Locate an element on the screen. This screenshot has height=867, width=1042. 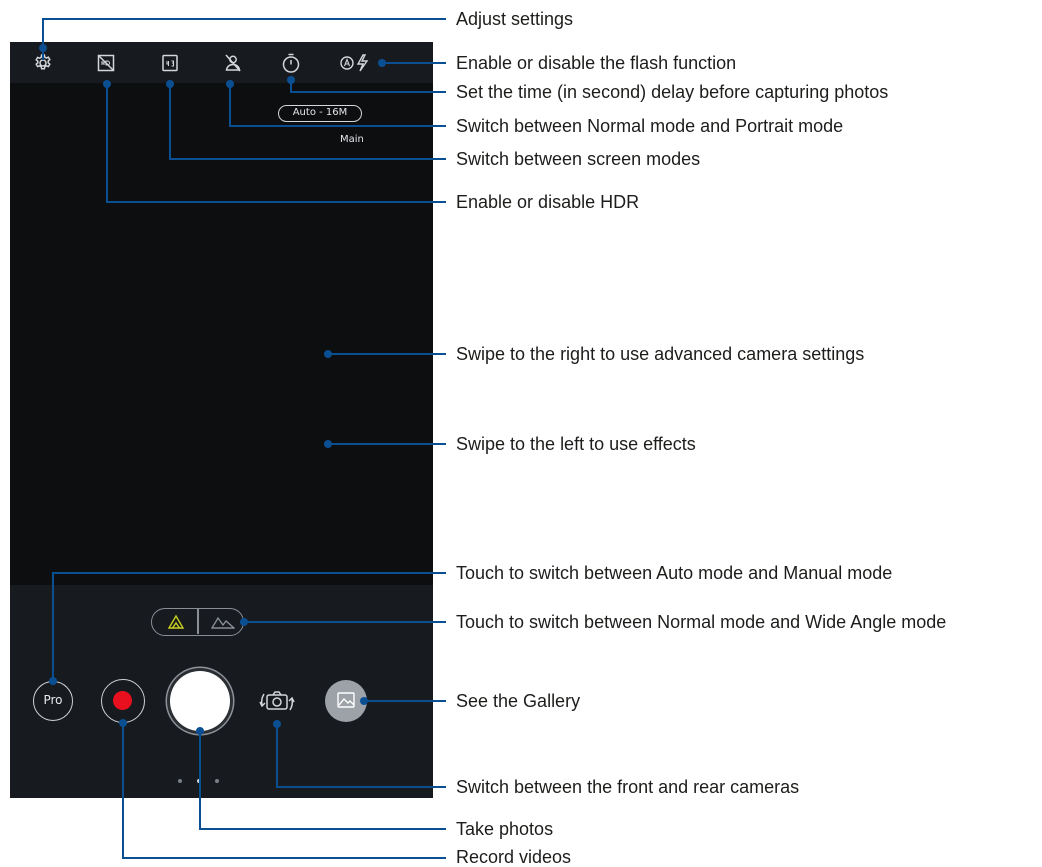
callout-record-videos: Record videos is located at coordinates (514, 857).